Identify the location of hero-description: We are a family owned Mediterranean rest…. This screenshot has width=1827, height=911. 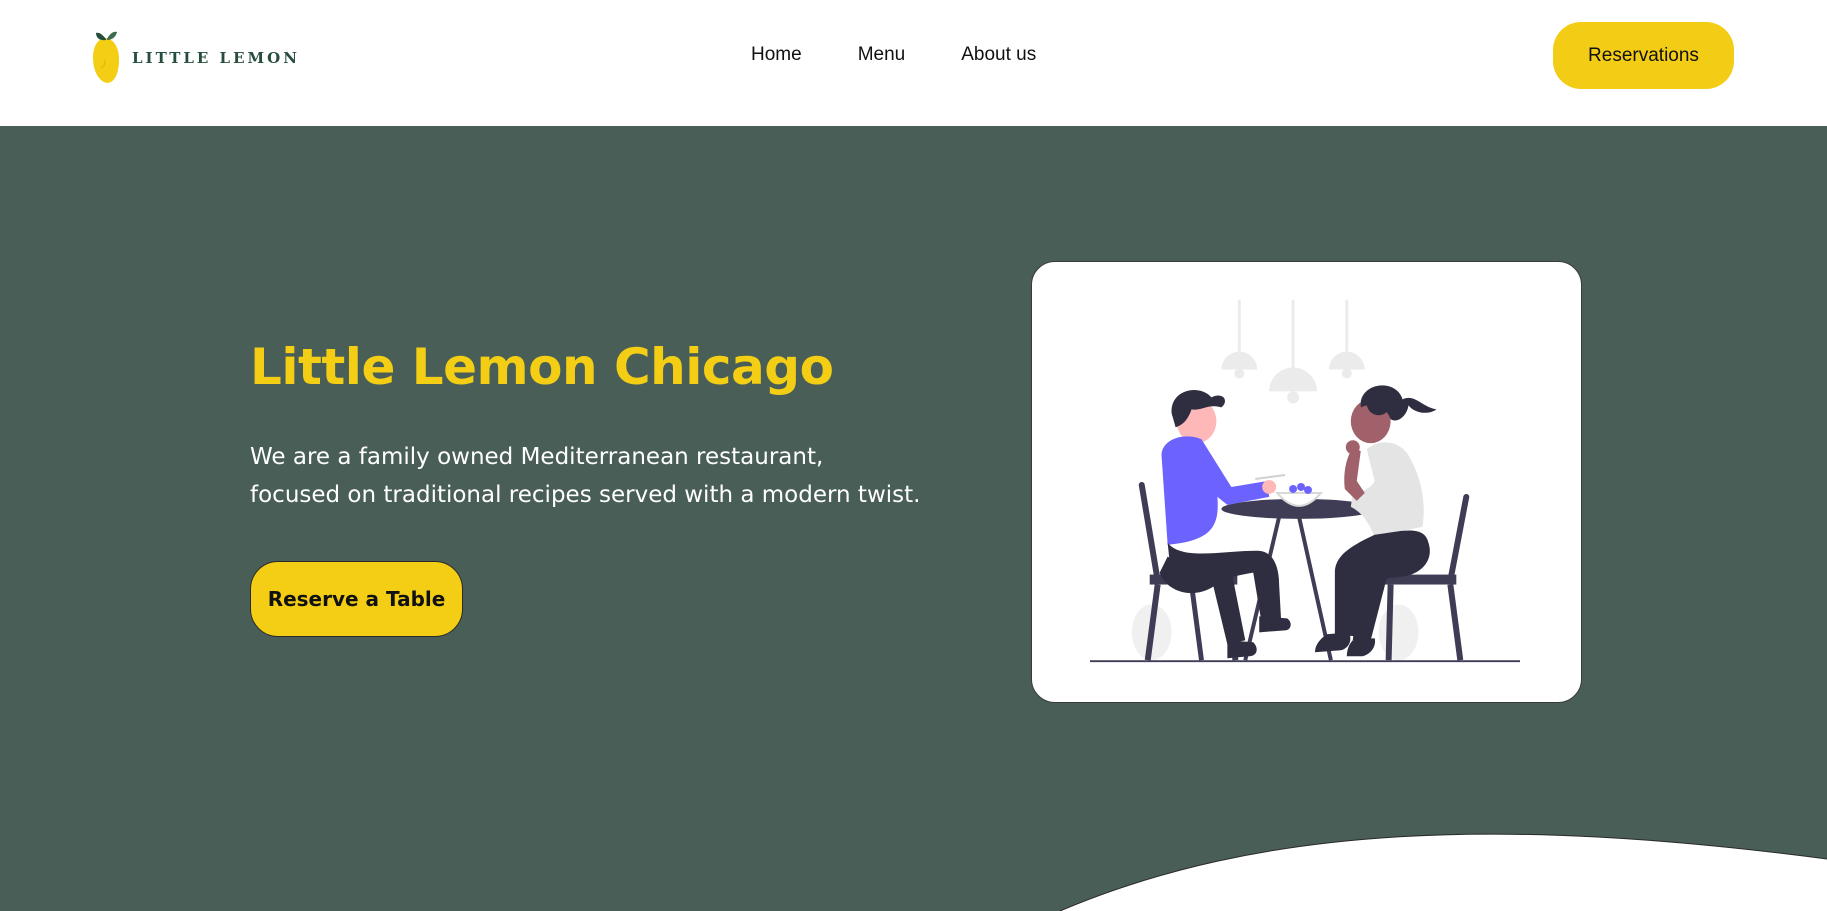
(610, 476).